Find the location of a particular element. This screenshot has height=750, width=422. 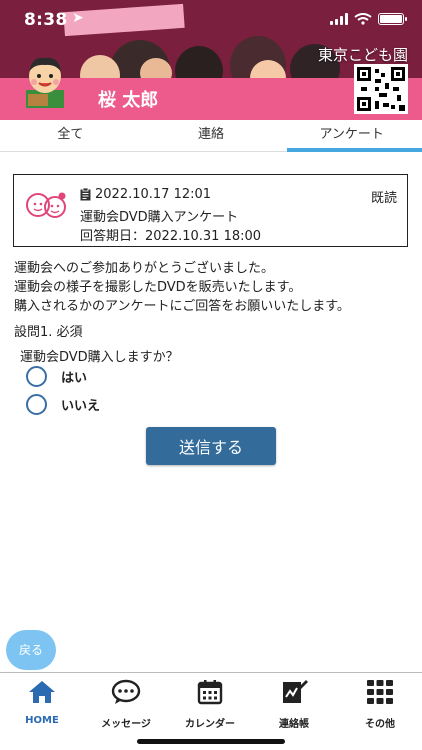

home-icon is located at coordinates (42, 692).